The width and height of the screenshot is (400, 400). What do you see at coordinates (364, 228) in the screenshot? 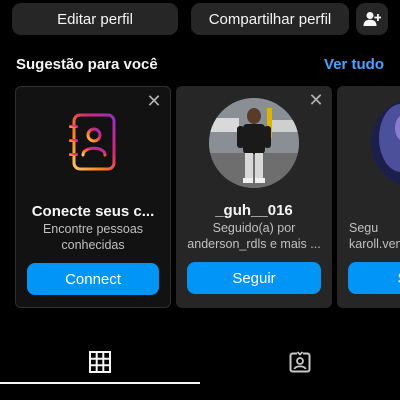
I see `card-subtitle-line1: Segu` at bounding box center [364, 228].